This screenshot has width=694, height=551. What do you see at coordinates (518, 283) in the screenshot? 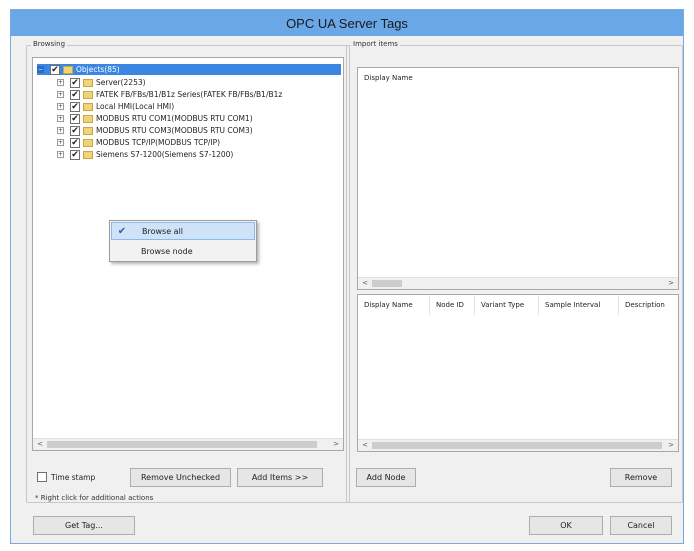
I see `import-top-hscrollbar: < >` at bounding box center [518, 283].